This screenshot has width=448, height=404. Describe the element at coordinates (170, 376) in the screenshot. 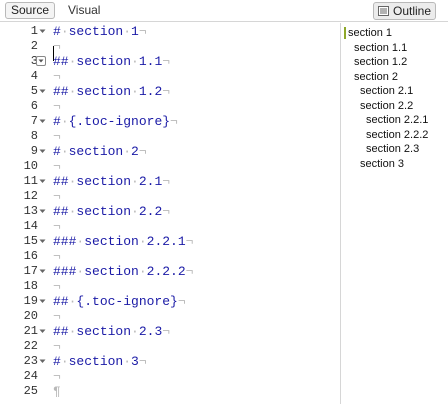

I see `editor-line: 24 ¬` at that location.